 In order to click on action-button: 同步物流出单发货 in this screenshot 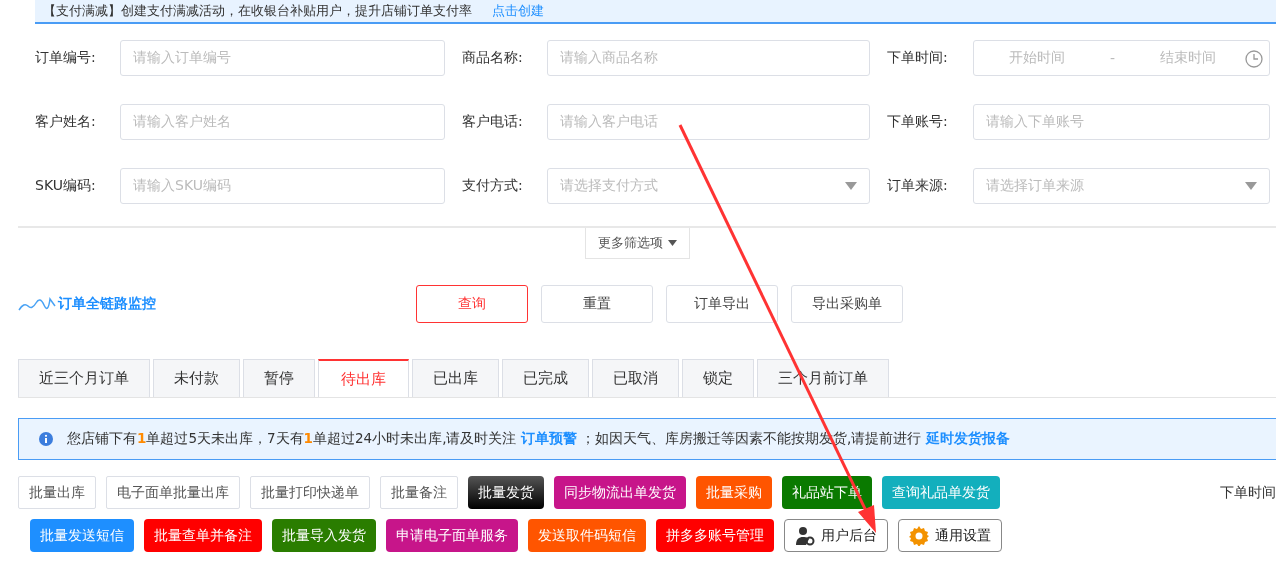, I will do `click(620, 492)`.